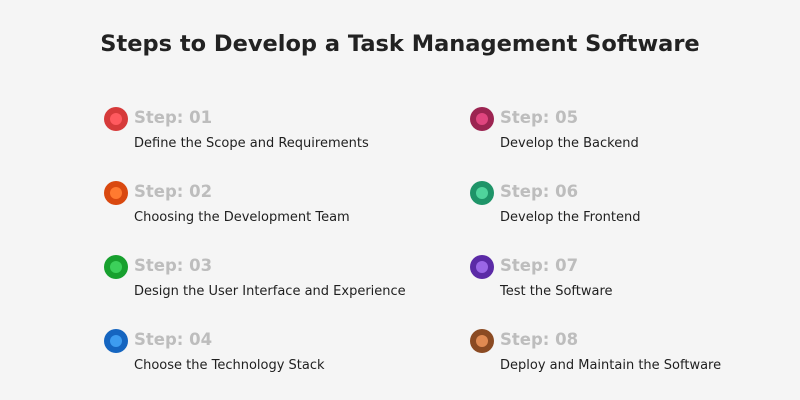 The image size is (800, 400). I want to click on step-label: Step: 04, so click(173, 339).